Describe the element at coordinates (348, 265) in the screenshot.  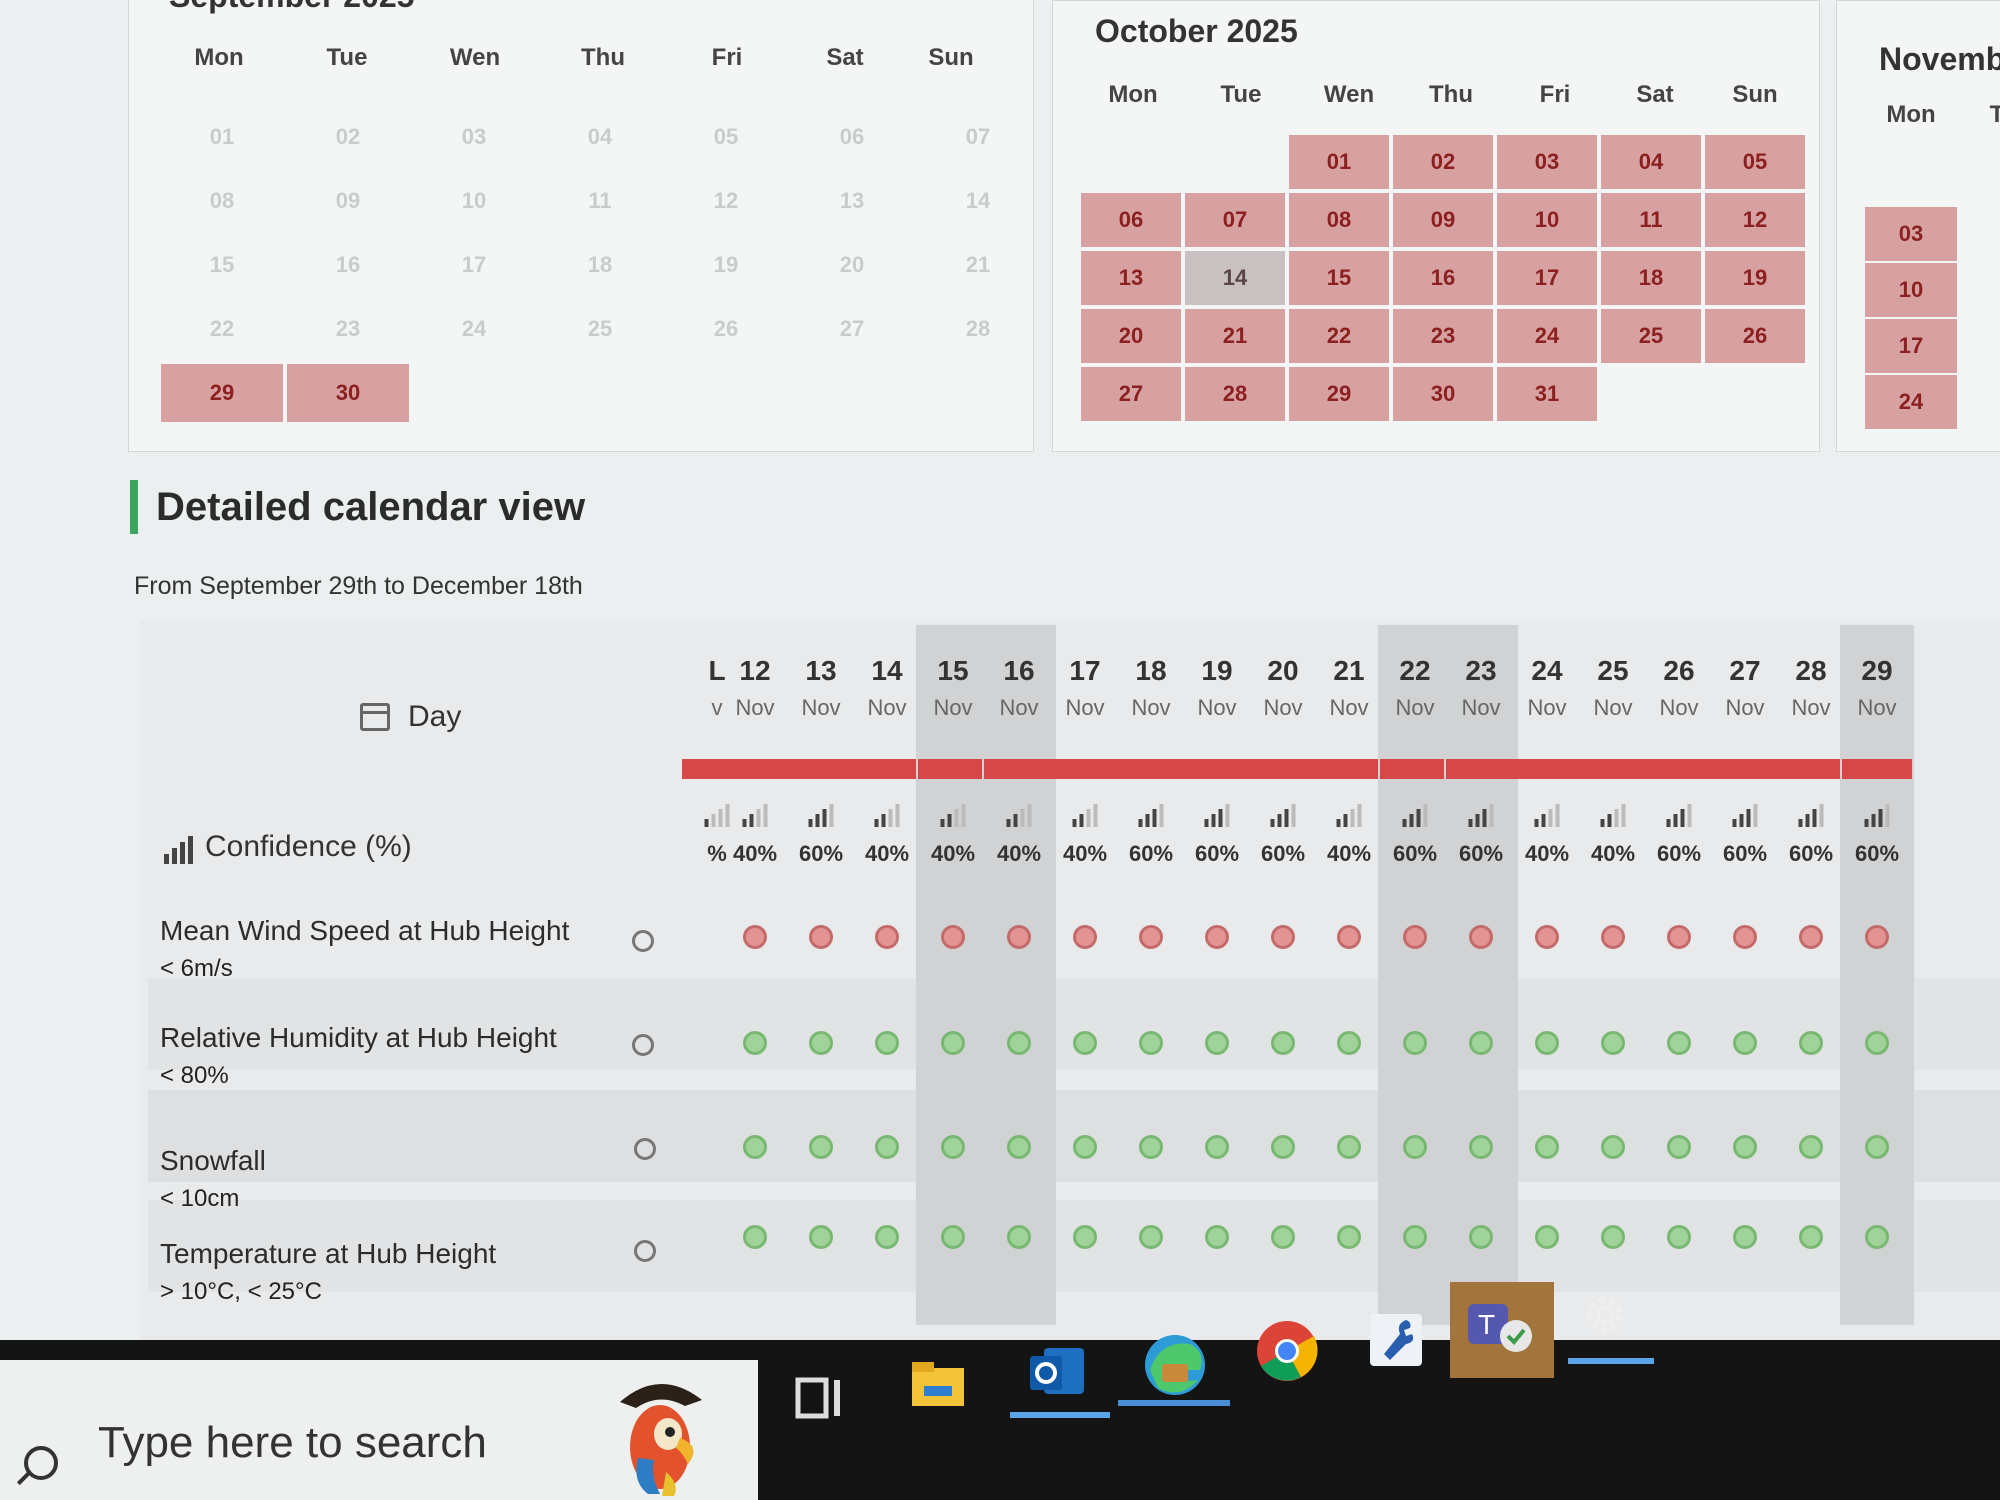
I see `calendar-day: 16` at that location.